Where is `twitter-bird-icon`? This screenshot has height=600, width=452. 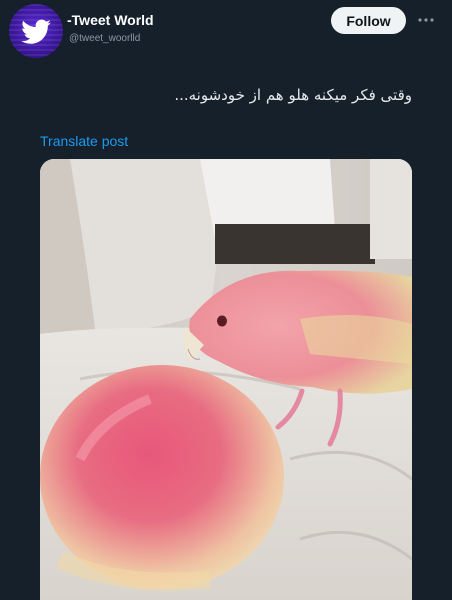
twitter-bird-icon is located at coordinates (36, 31).